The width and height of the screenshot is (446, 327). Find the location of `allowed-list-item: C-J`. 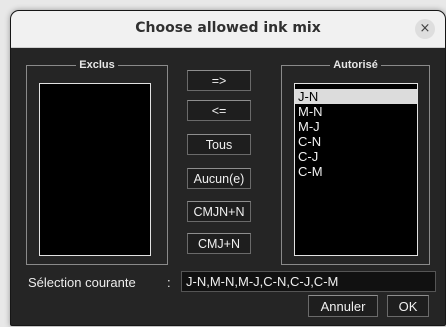

allowed-list-item: C-J is located at coordinates (356, 156).